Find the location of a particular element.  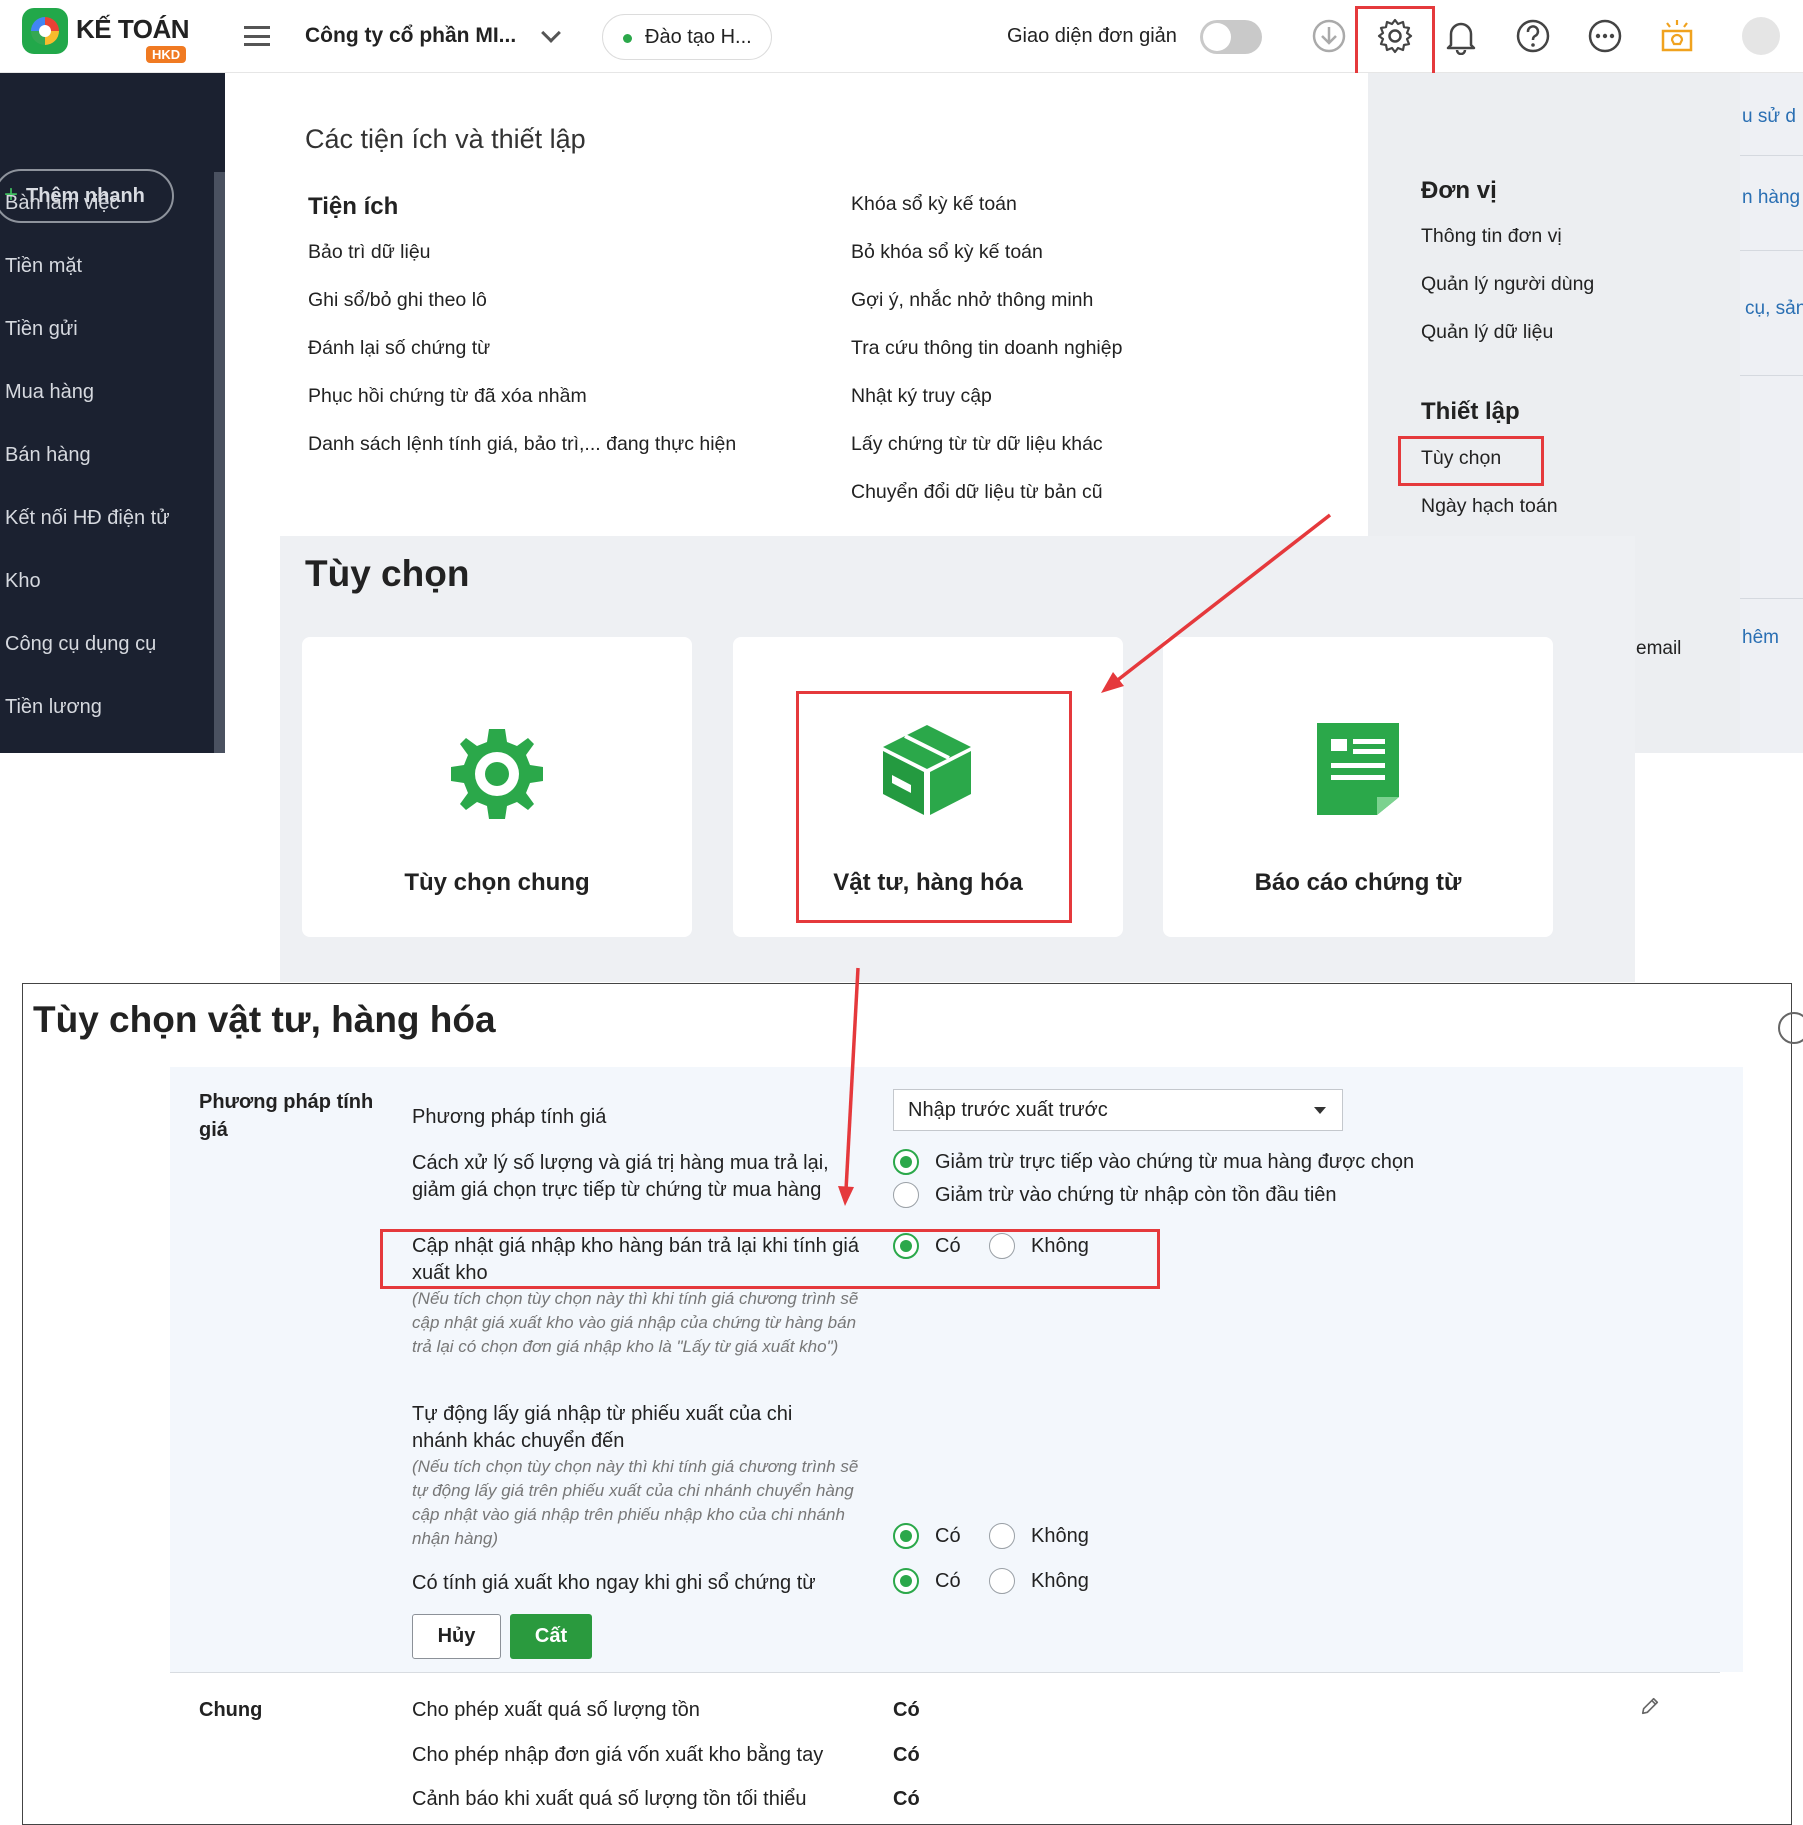

calc-on-post-yes-label: Có is located at coordinates (948, 1581).